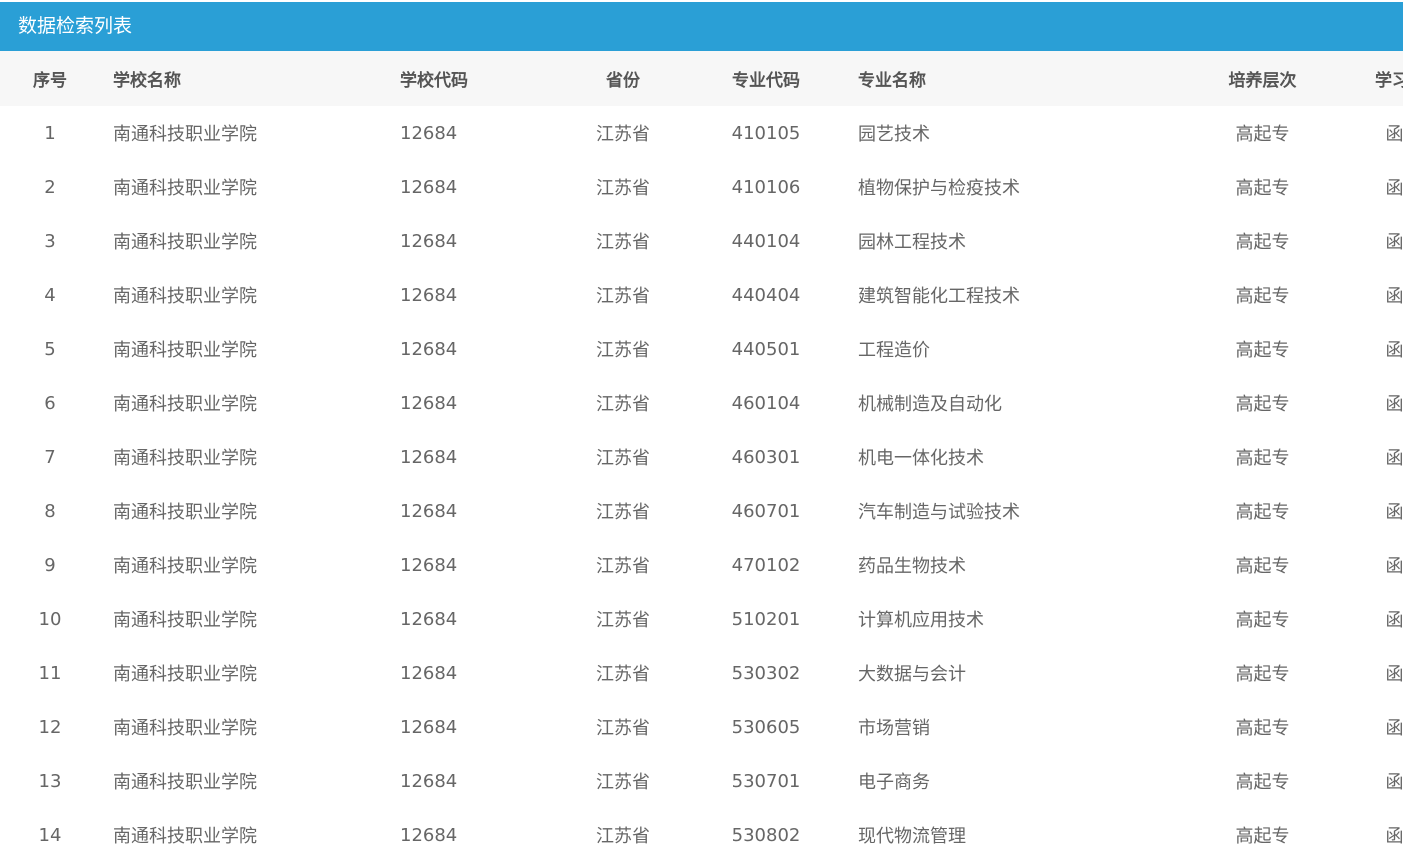 This screenshot has width=1403, height=862. Describe the element at coordinates (701, 511) in the screenshot. I see `table-row: 8 南通科技职业学院 12684 江苏省 460701 汽车制造与试验技术 高起专 函授` at that location.